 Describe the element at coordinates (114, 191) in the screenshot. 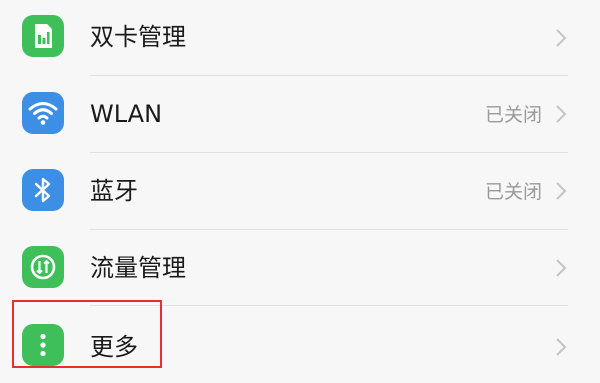

I see `settings-item-label: 蓝牙` at that location.